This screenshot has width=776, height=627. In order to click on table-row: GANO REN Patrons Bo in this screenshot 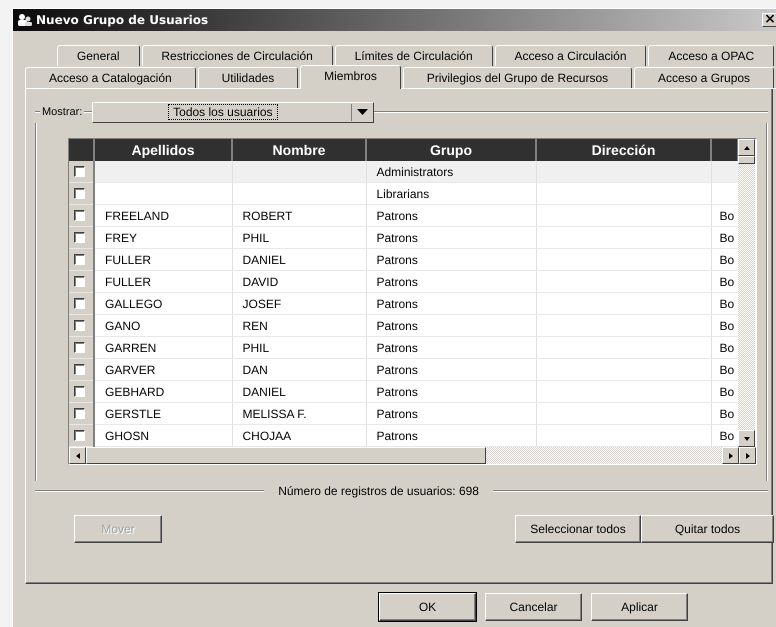, I will do `click(403, 325)`.